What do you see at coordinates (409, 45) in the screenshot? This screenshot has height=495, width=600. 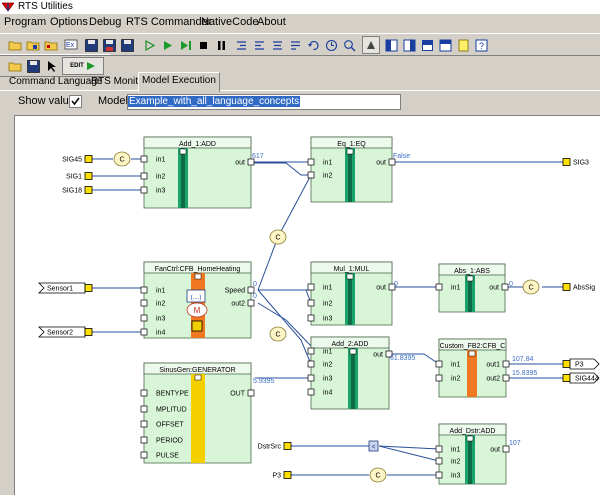 I see `layout-1-icon` at bounding box center [409, 45].